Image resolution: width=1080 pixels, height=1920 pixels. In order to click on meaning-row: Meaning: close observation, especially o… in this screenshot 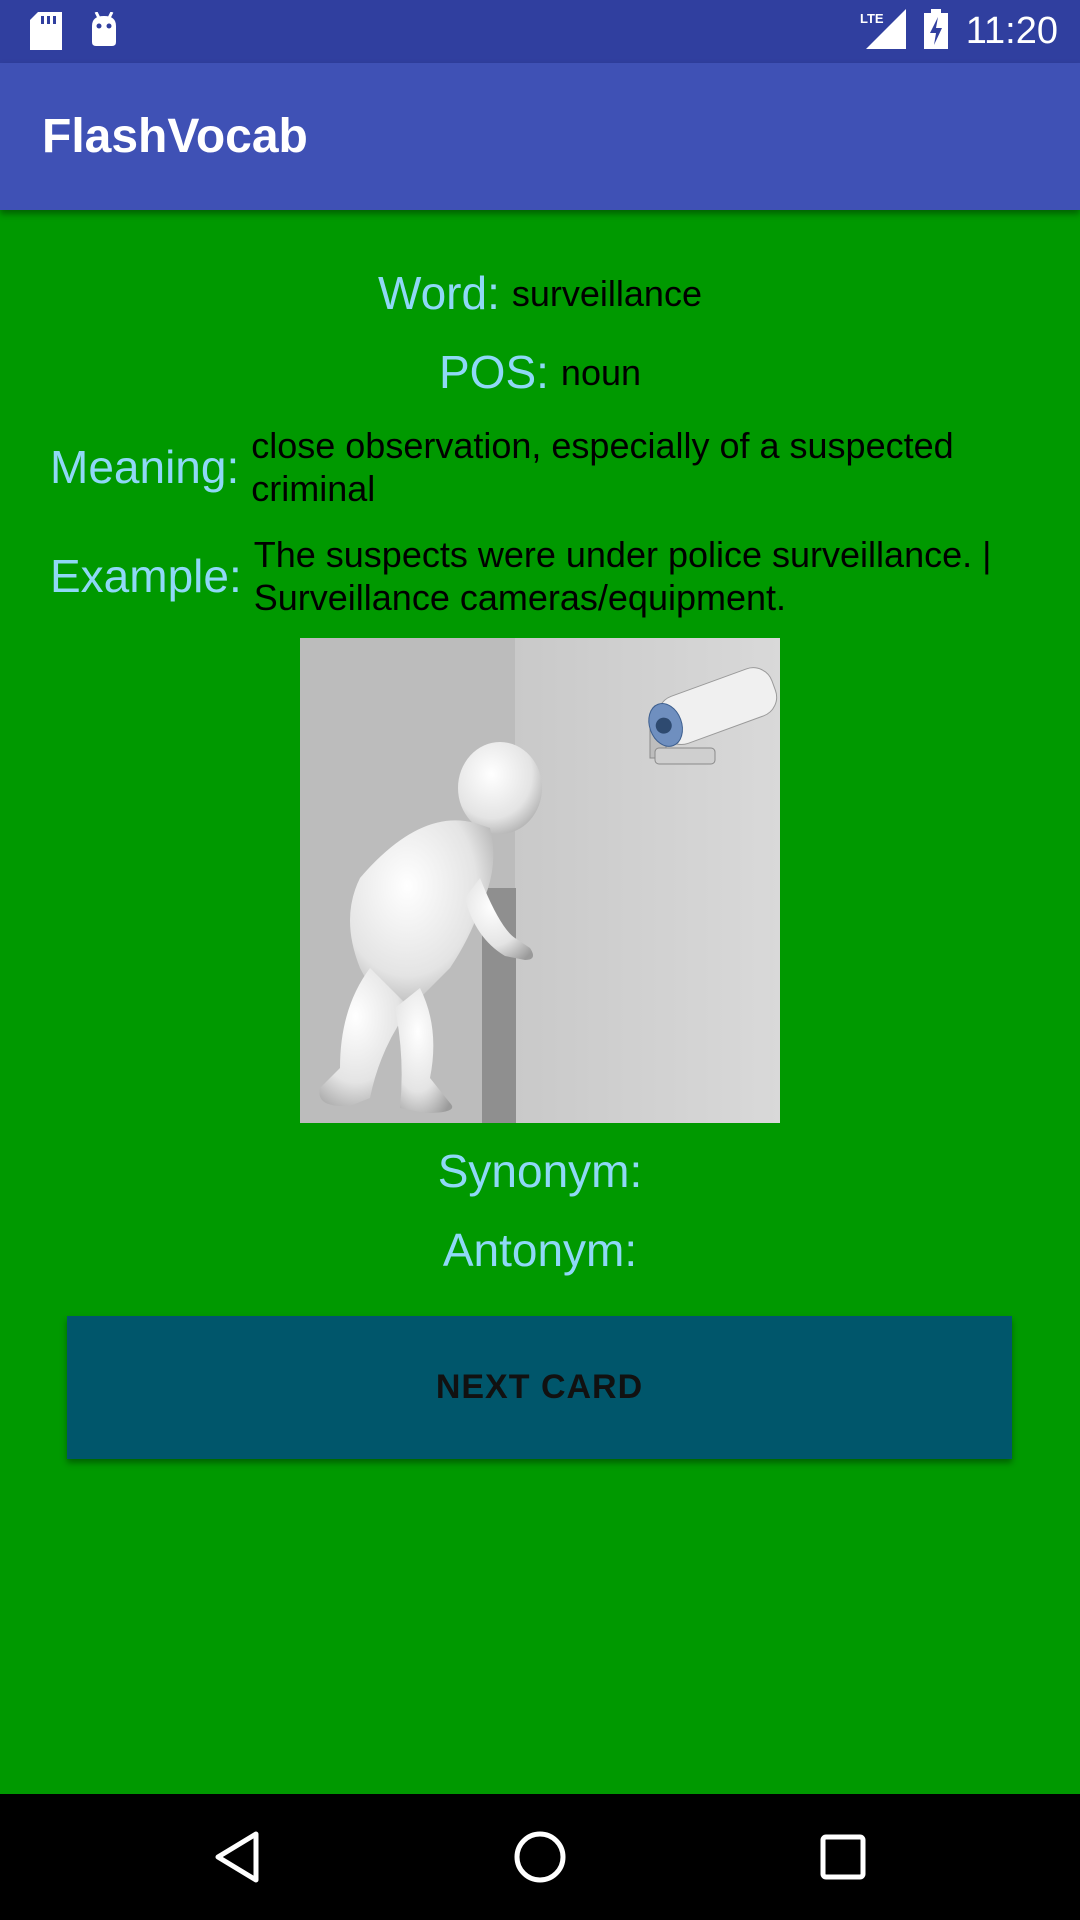, I will do `click(535, 467)`.